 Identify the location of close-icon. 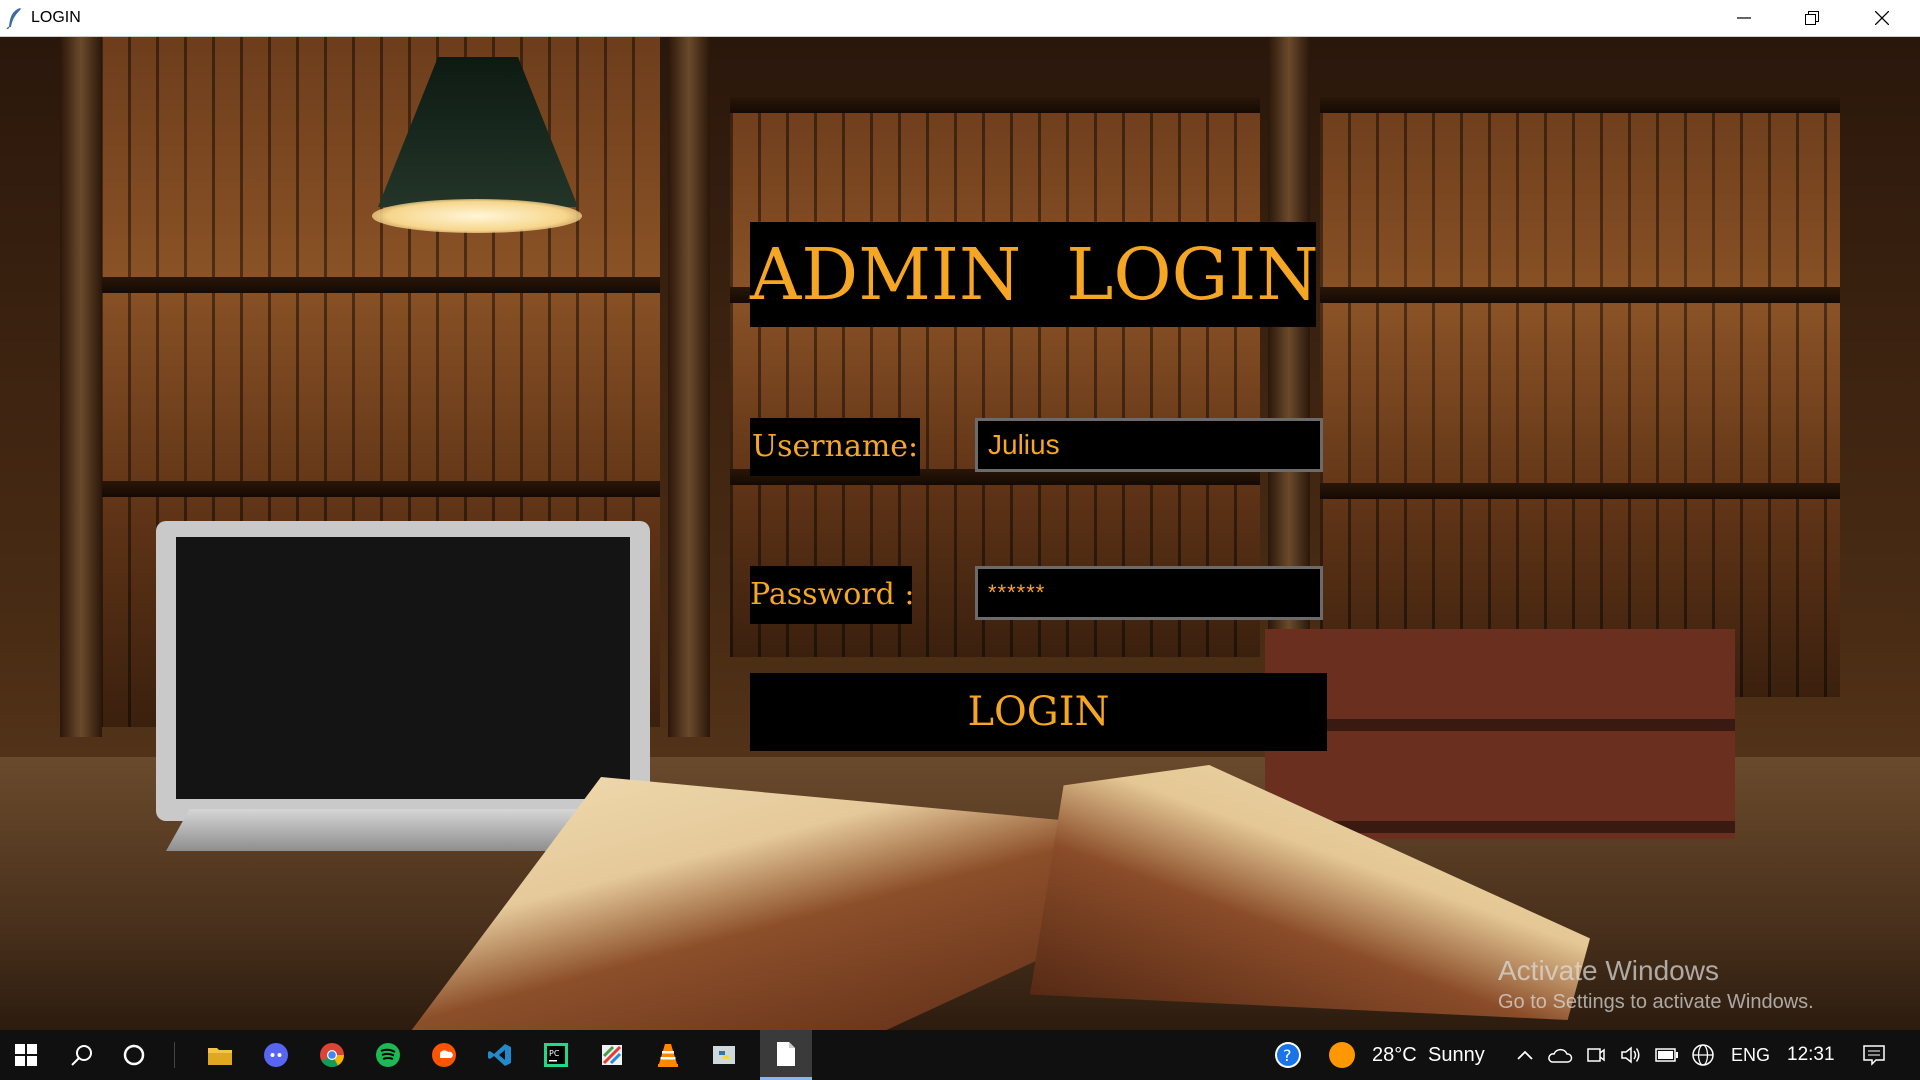
(1882, 18).